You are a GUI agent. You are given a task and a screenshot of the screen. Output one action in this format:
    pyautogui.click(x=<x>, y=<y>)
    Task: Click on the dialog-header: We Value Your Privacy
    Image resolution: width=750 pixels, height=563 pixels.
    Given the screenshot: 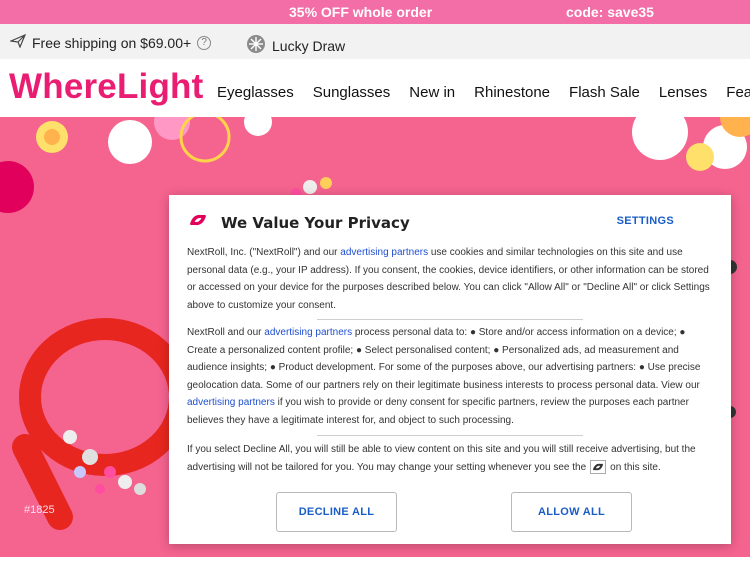 What is the action you would take?
    pyautogui.click(x=298, y=222)
    